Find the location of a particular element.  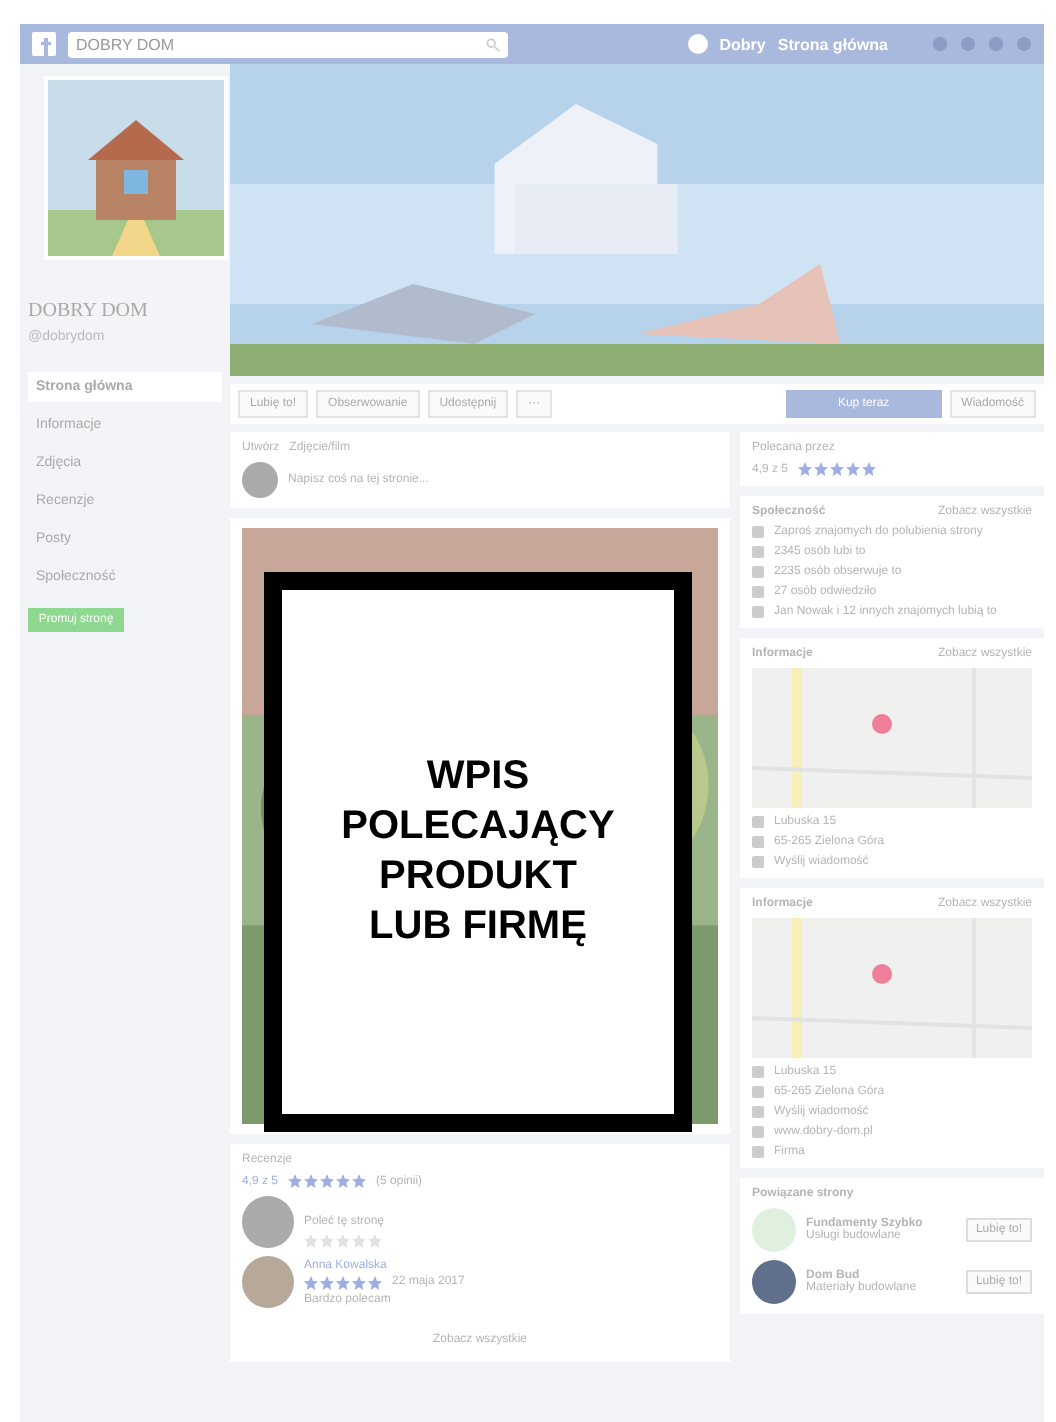

search-field: DOBRY DOM is located at coordinates (288, 44).